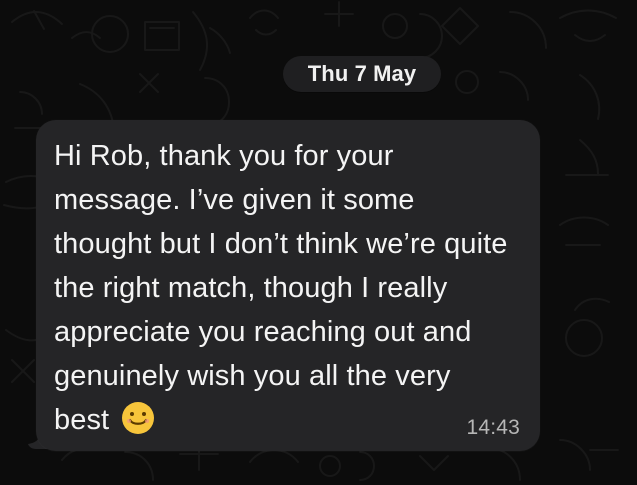 This screenshot has height=485, width=637. What do you see at coordinates (362, 74) in the screenshot?
I see `date-separator: Thu 7 May` at bounding box center [362, 74].